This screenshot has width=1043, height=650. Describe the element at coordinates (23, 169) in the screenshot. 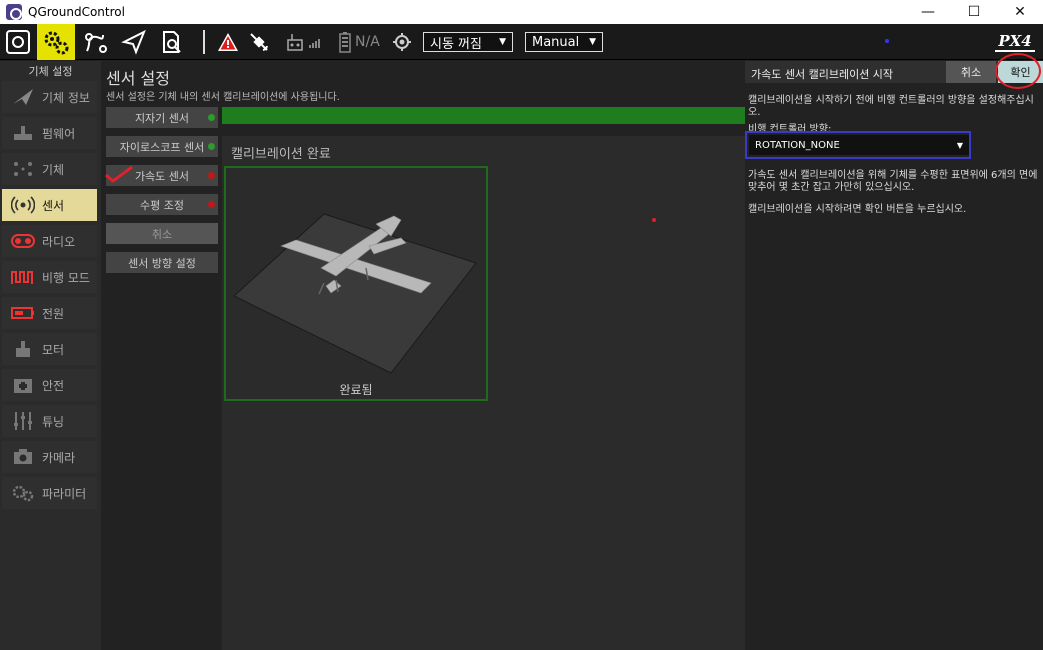

I see `airframe-icon` at that location.